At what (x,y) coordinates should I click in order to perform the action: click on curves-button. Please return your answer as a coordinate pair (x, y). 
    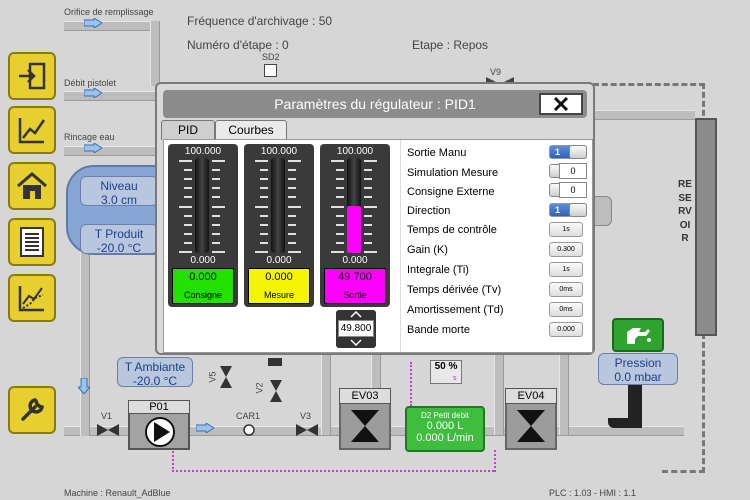
    Looking at the image, I should click on (32, 298).